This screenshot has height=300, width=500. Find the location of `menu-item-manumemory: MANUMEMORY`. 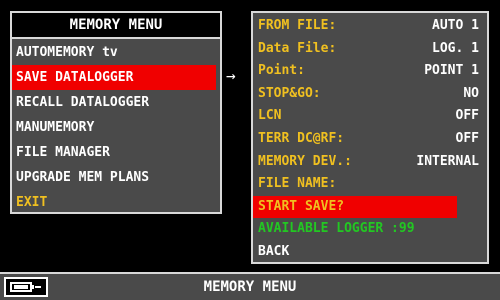

menu-item-manumemory: MANUMEMORY is located at coordinates (116, 127).